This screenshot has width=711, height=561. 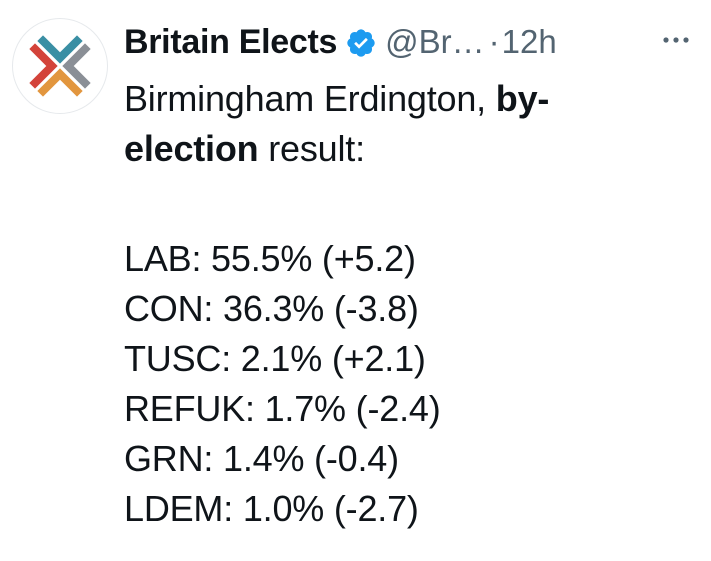 I want to click on result-line: REFUK: 1.7% (-2.4), so click(x=282, y=408).